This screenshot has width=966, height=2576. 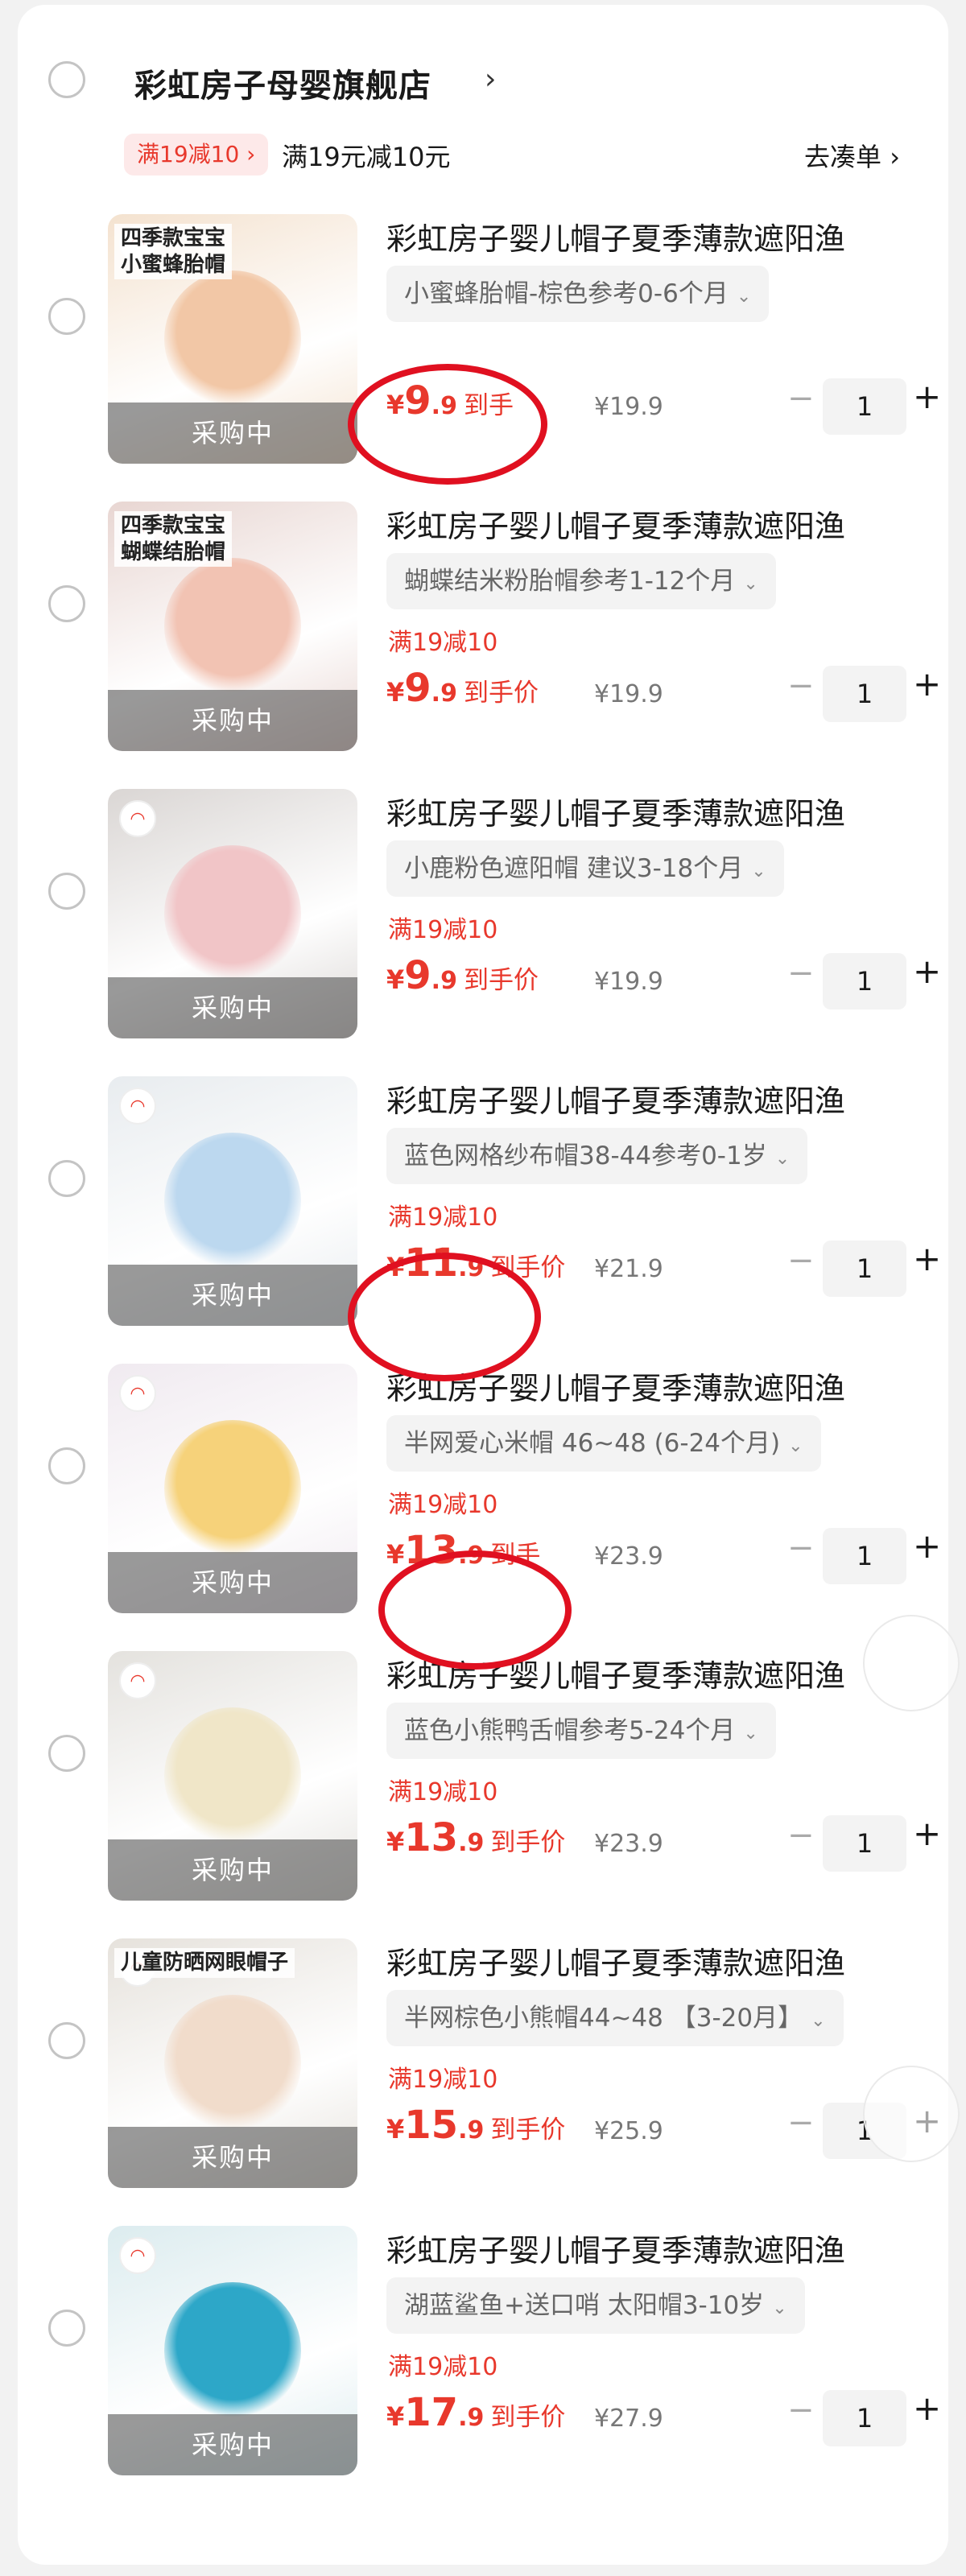 What do you see at coordinates (628, 2131) in the screenshot?
I see `original-price: ¥25.9` at bounding box center [628, 2131].